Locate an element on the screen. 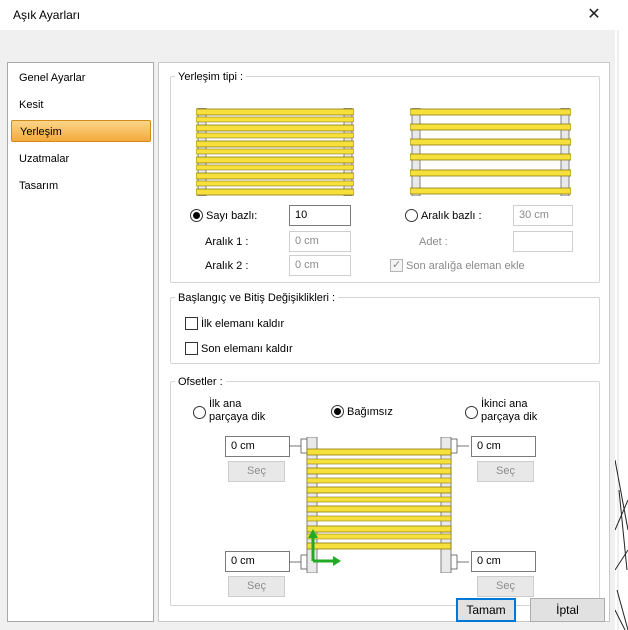  second-perp-label-line2: parçaya dik is located at coordinates (509, 417).